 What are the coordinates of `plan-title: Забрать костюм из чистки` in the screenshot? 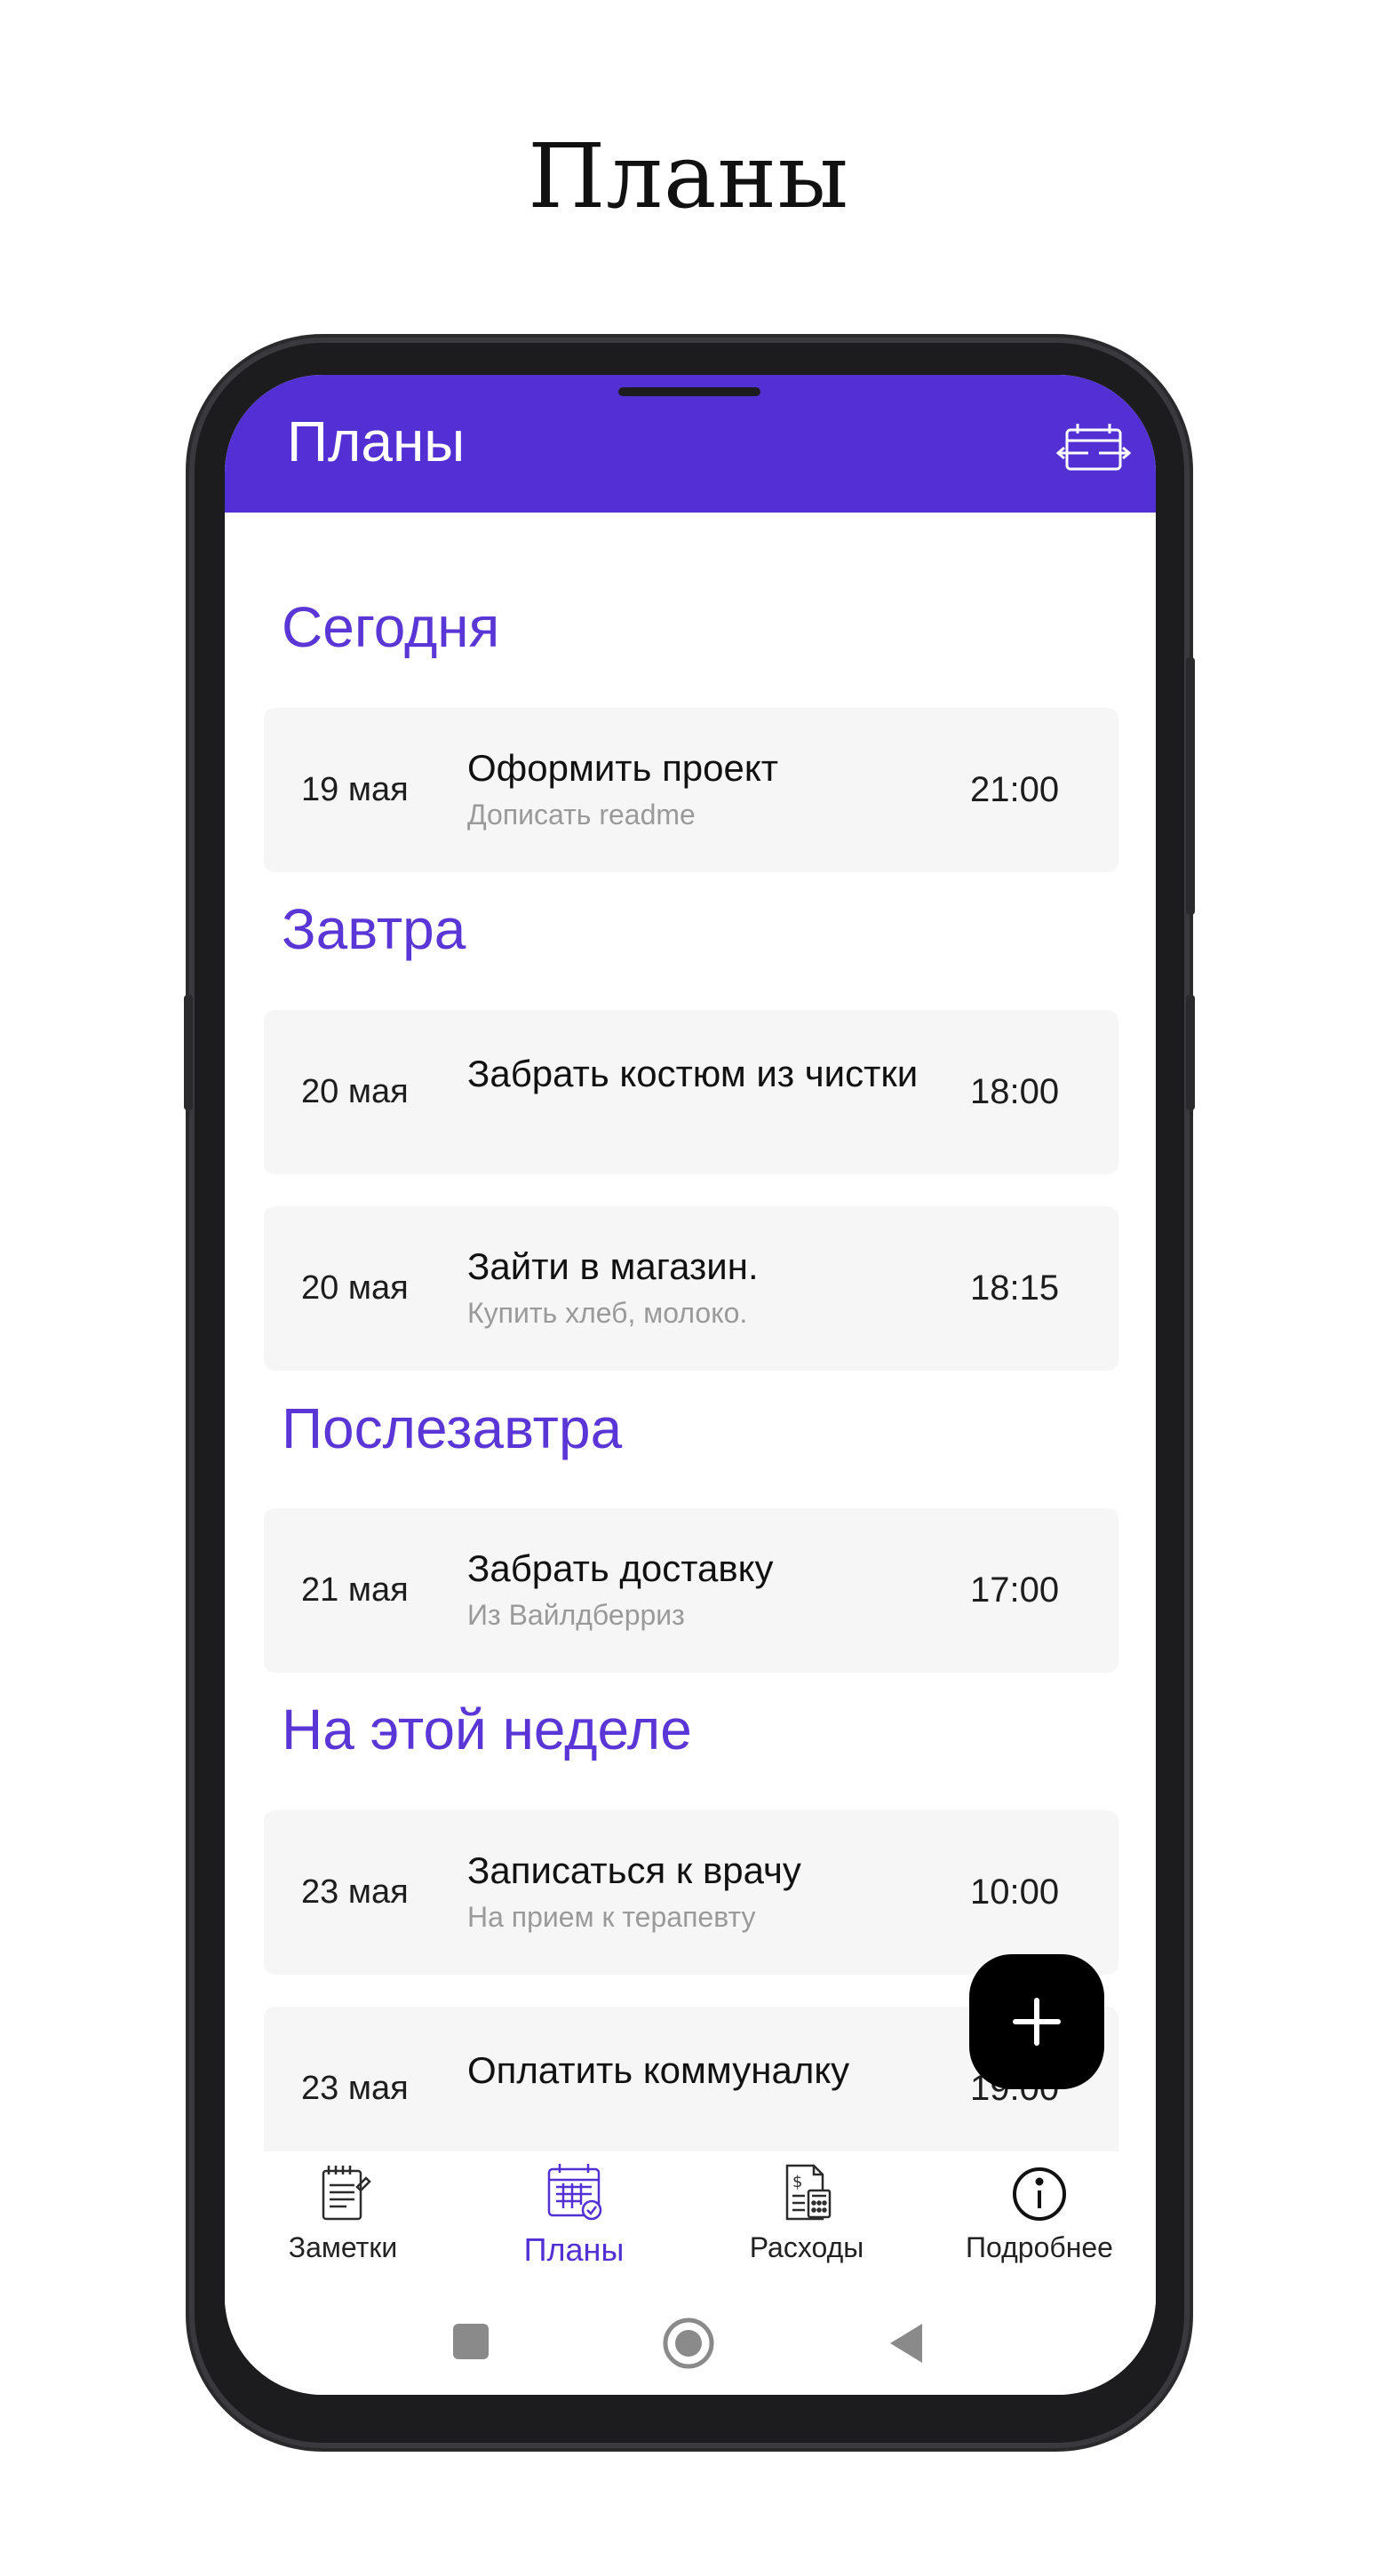 It's located at (693, 1073).